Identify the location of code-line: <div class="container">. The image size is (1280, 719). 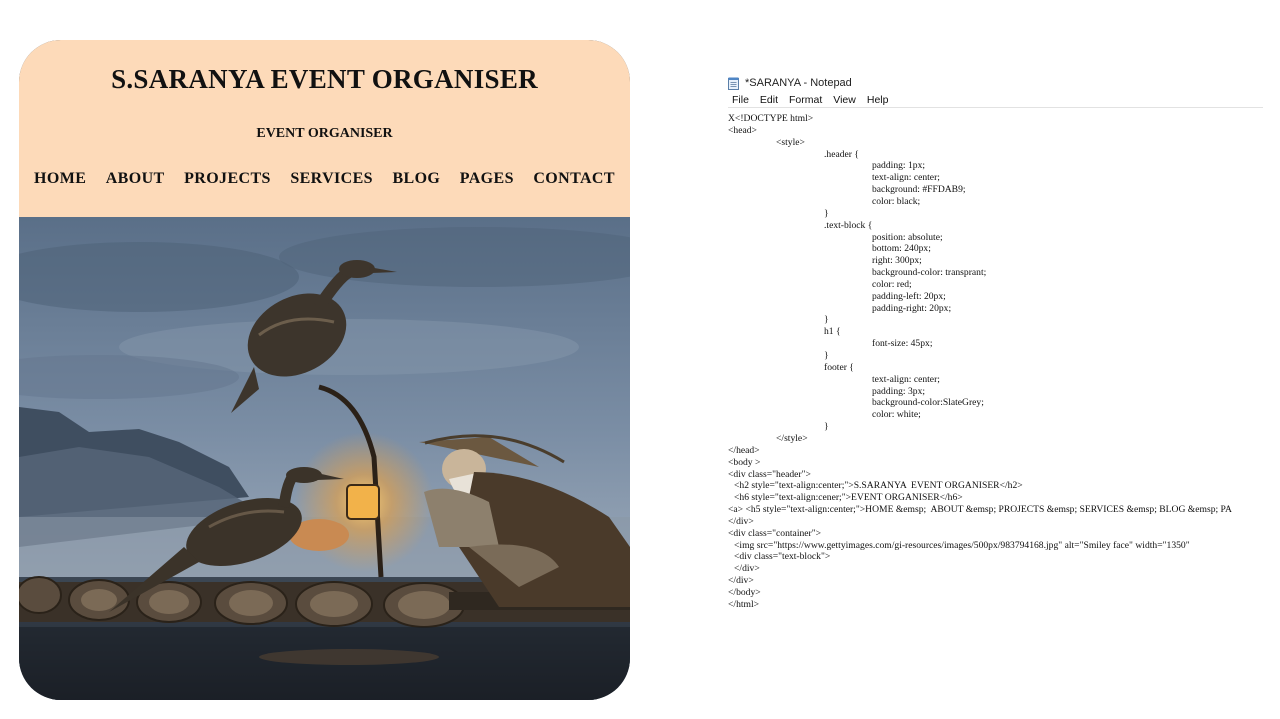
(775, 533).